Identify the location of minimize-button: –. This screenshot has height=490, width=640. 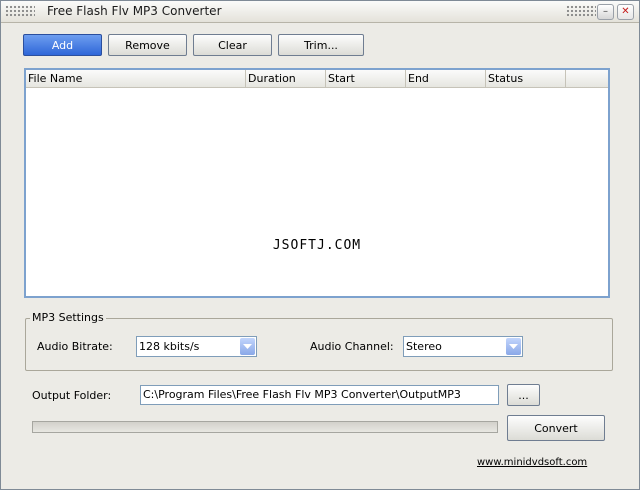
(605, 12).